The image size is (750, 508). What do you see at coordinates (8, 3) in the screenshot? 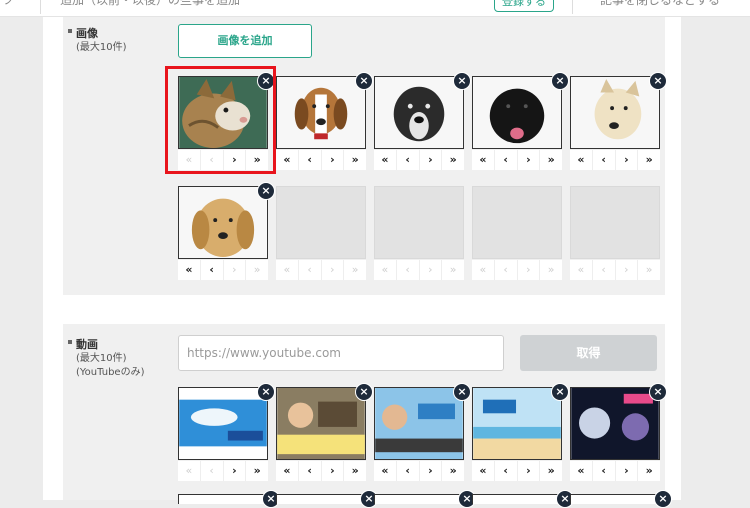
I see `header-left-text: ツ` at bounding box center [8, 3].